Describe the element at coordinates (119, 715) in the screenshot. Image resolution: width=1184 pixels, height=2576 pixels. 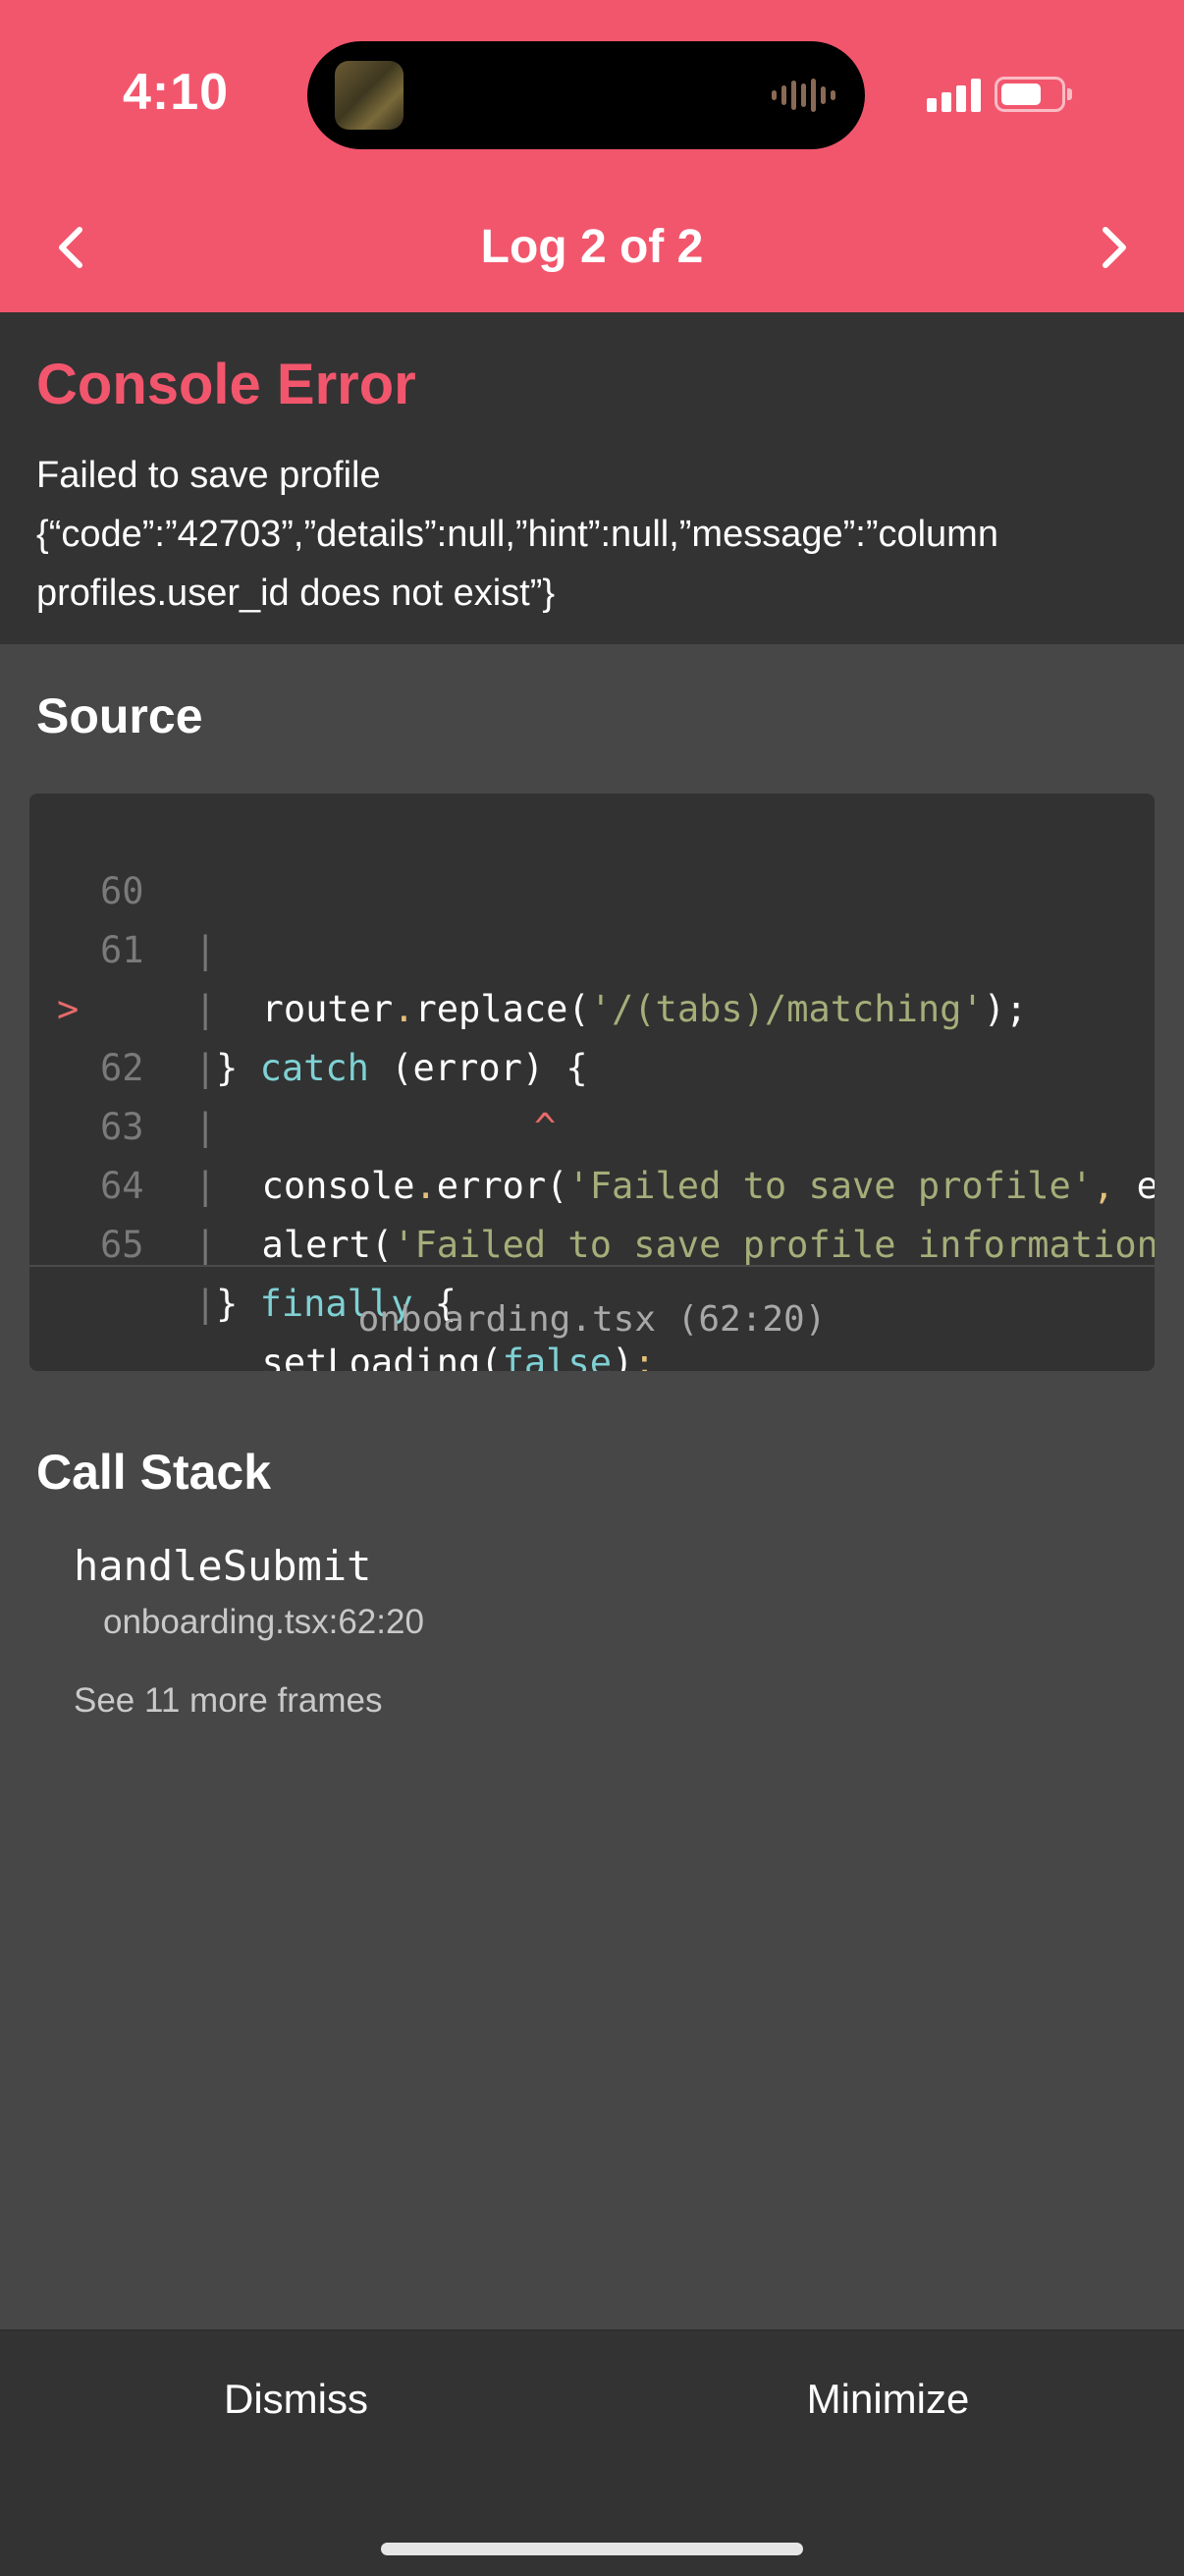
I see `source-heading: Source` at that location.